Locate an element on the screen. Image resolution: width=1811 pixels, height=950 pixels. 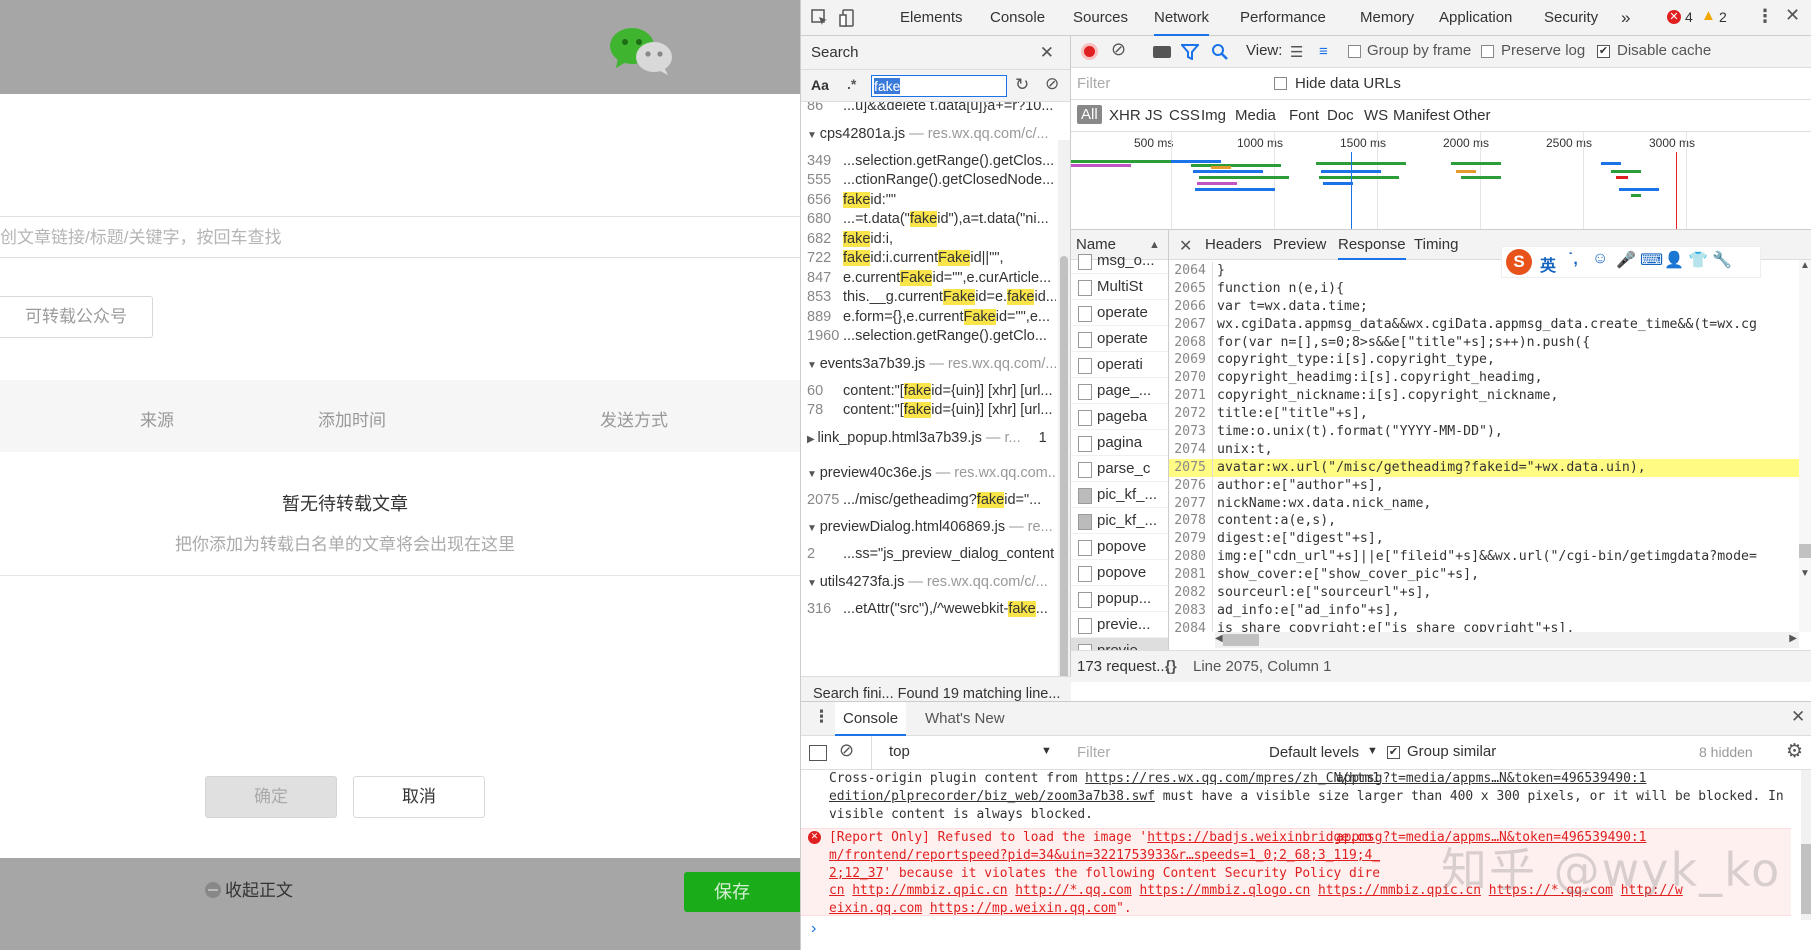
scroll-down-icon: ▼ is located at coordinates (1805, 573).